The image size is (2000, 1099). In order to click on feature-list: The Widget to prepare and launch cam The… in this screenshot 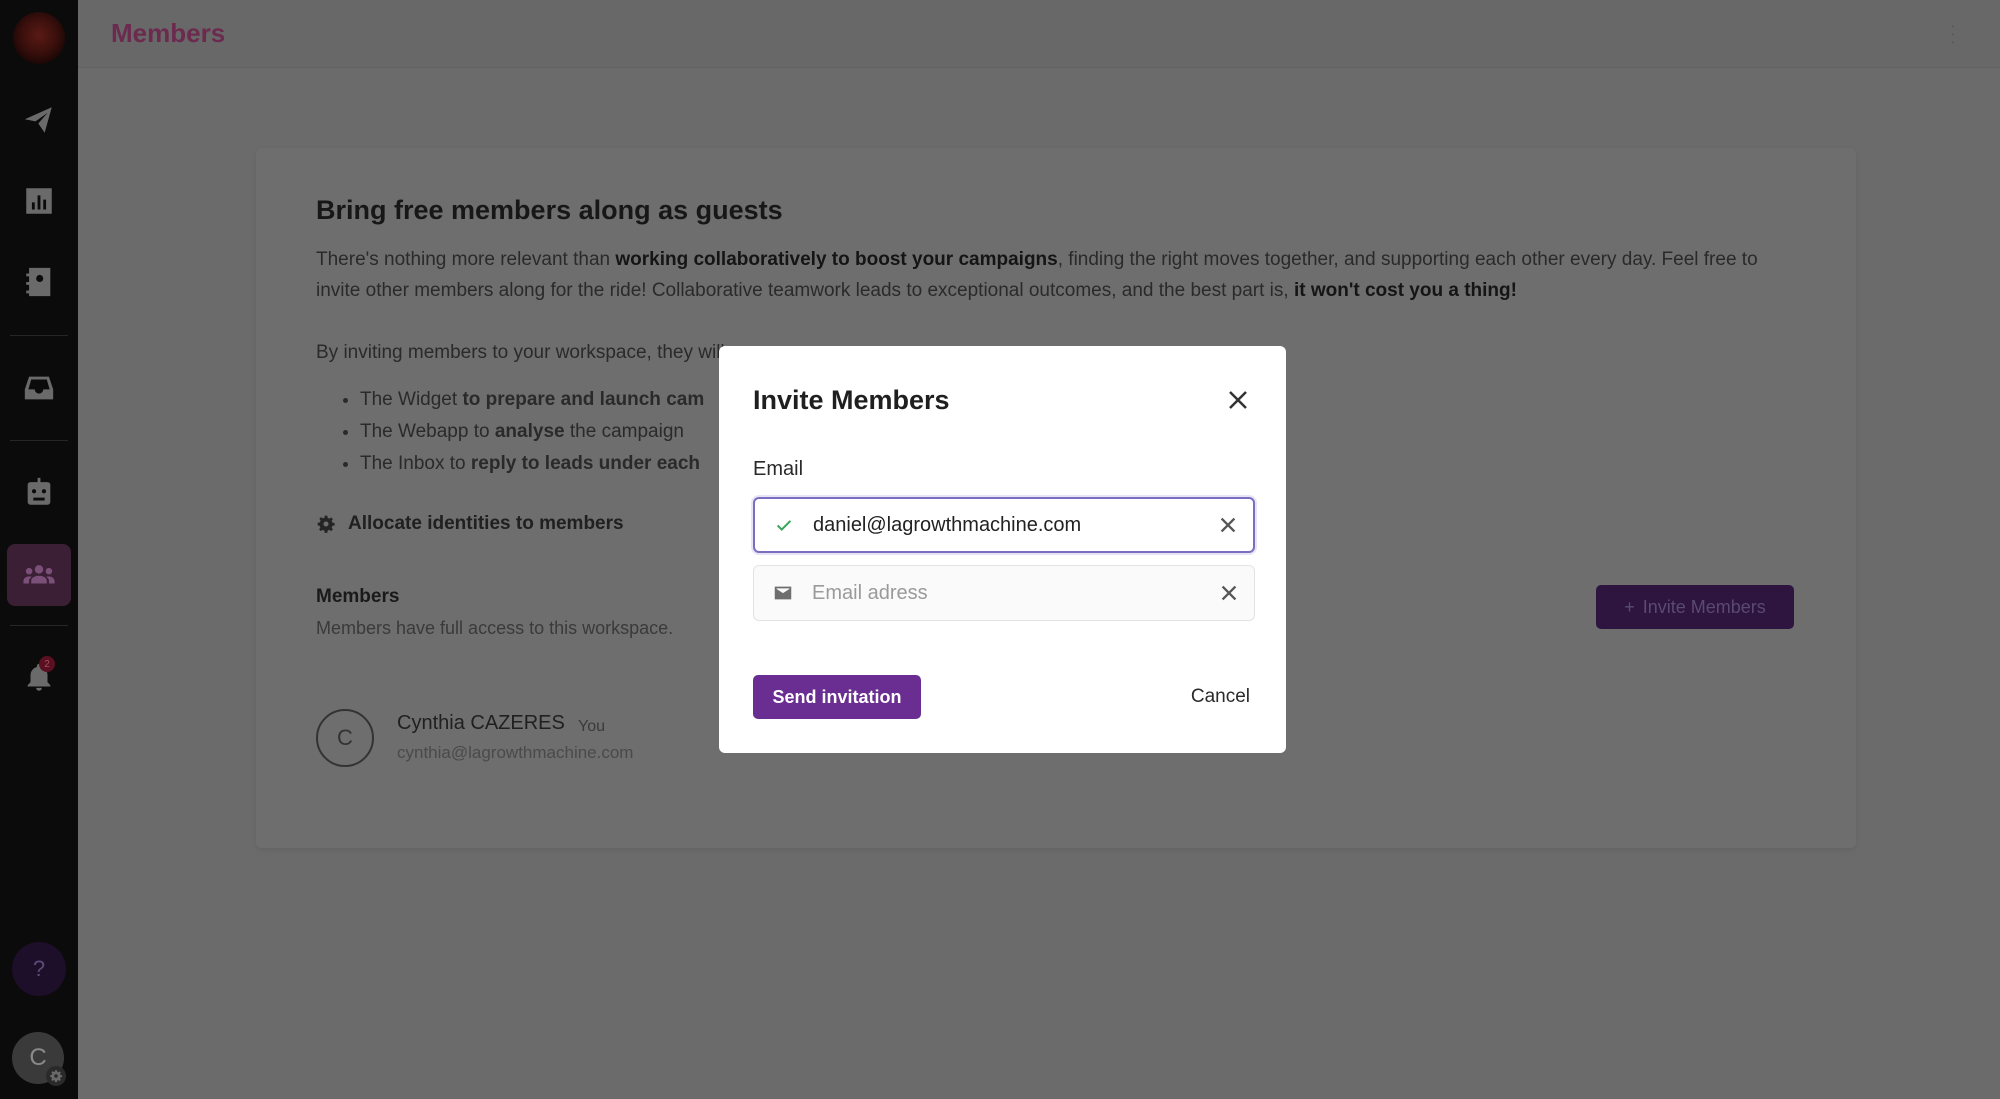, I will do `click(522, 432)`.